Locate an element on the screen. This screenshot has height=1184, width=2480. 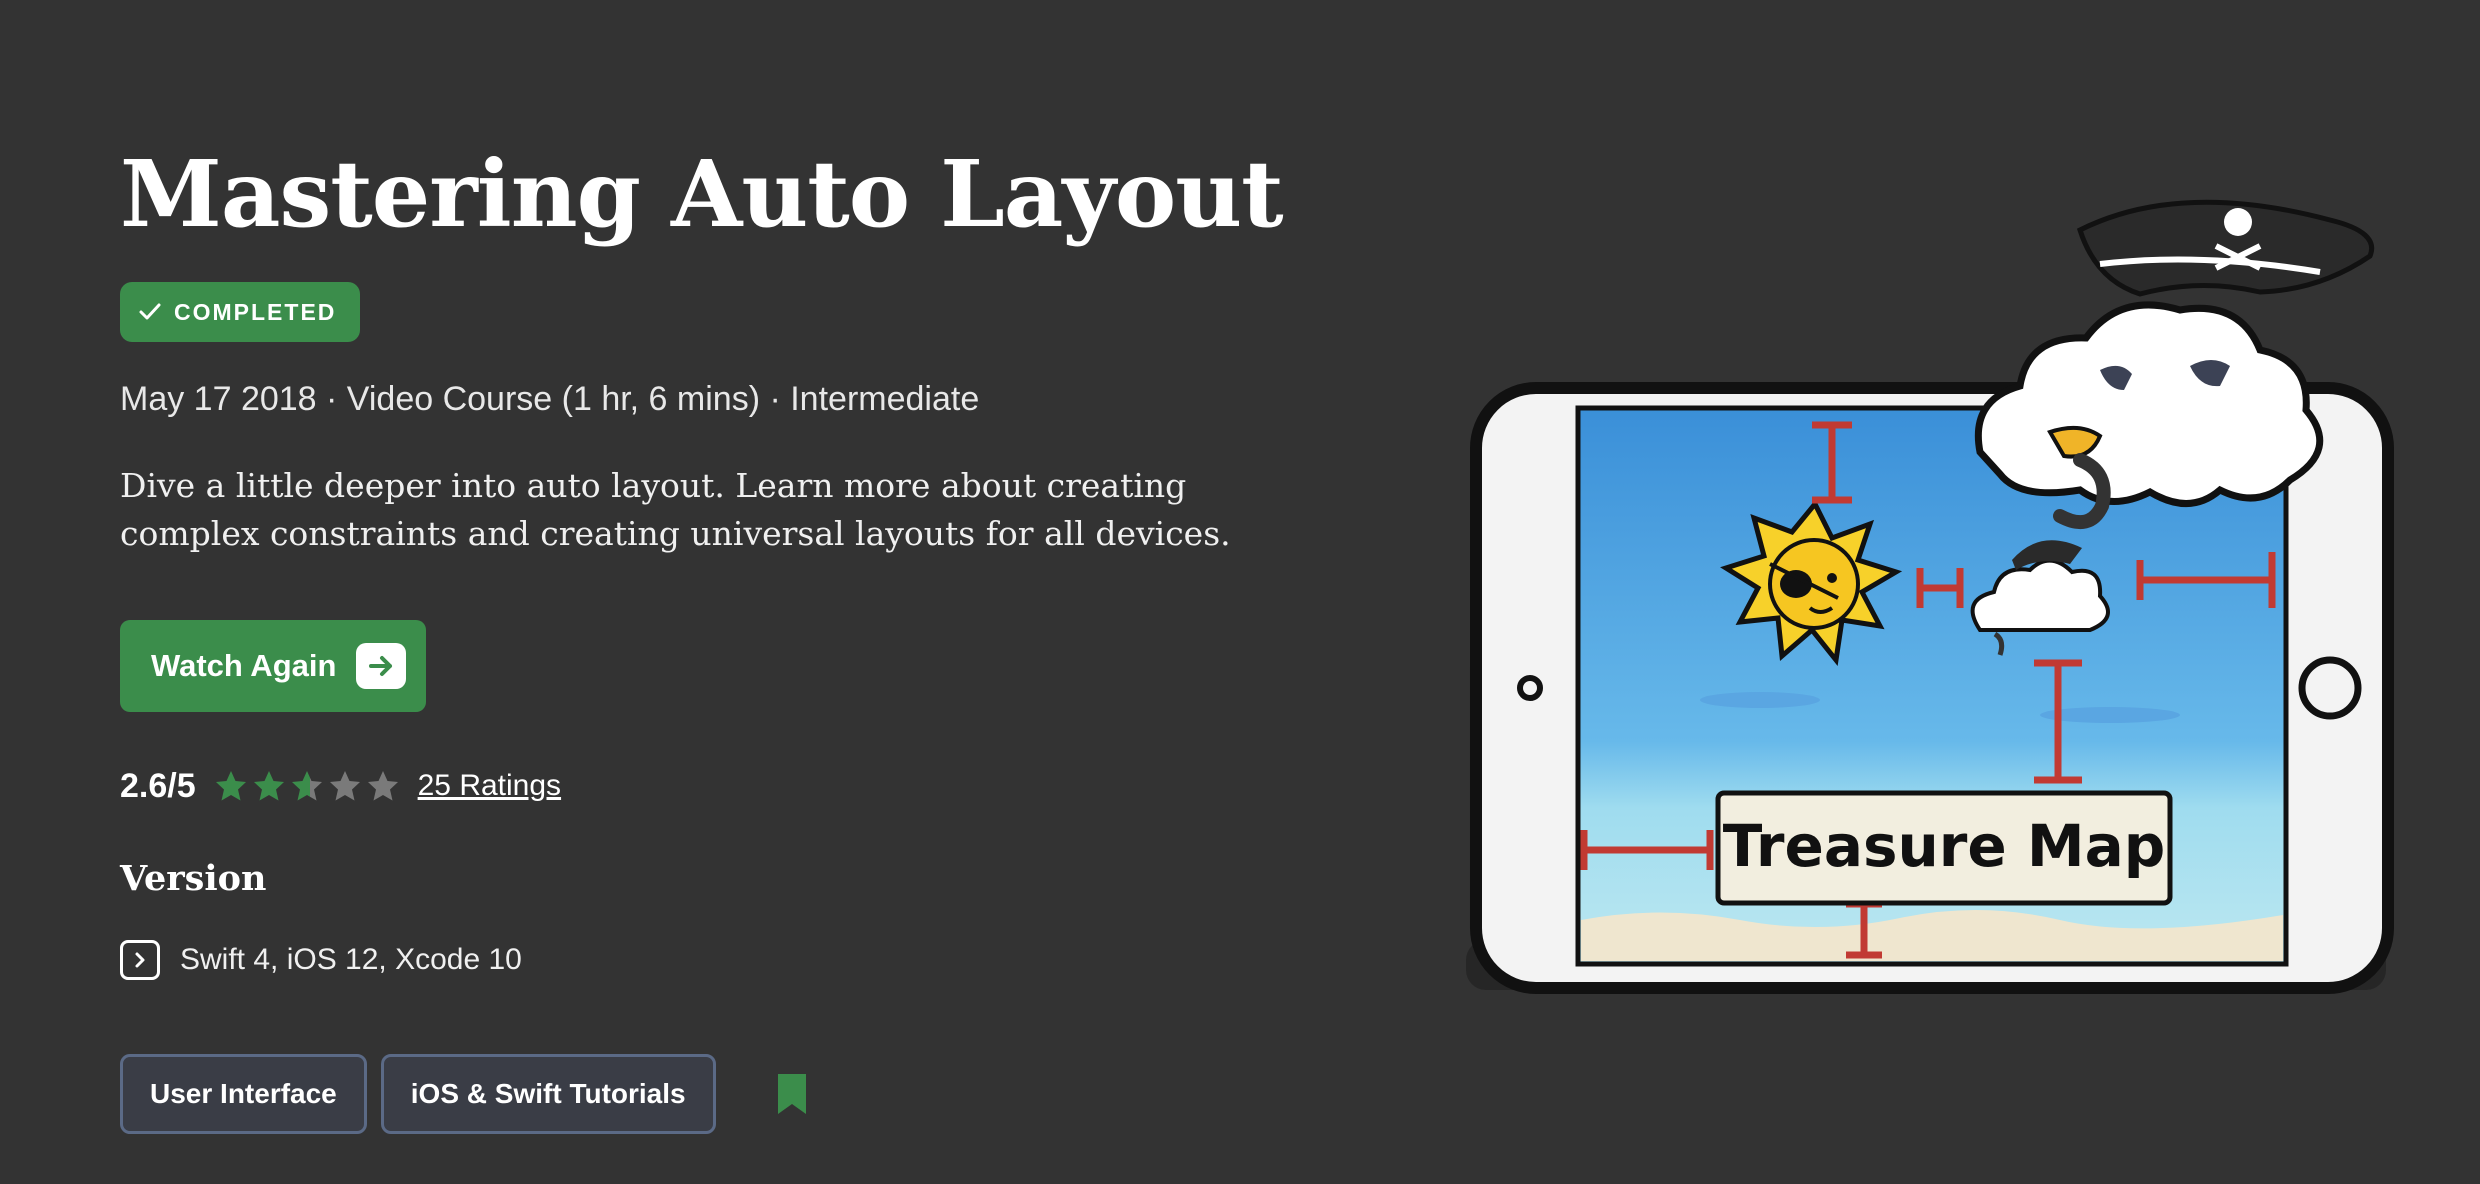
watch-again-button: Watch Again is located at coordinates (273, 666).